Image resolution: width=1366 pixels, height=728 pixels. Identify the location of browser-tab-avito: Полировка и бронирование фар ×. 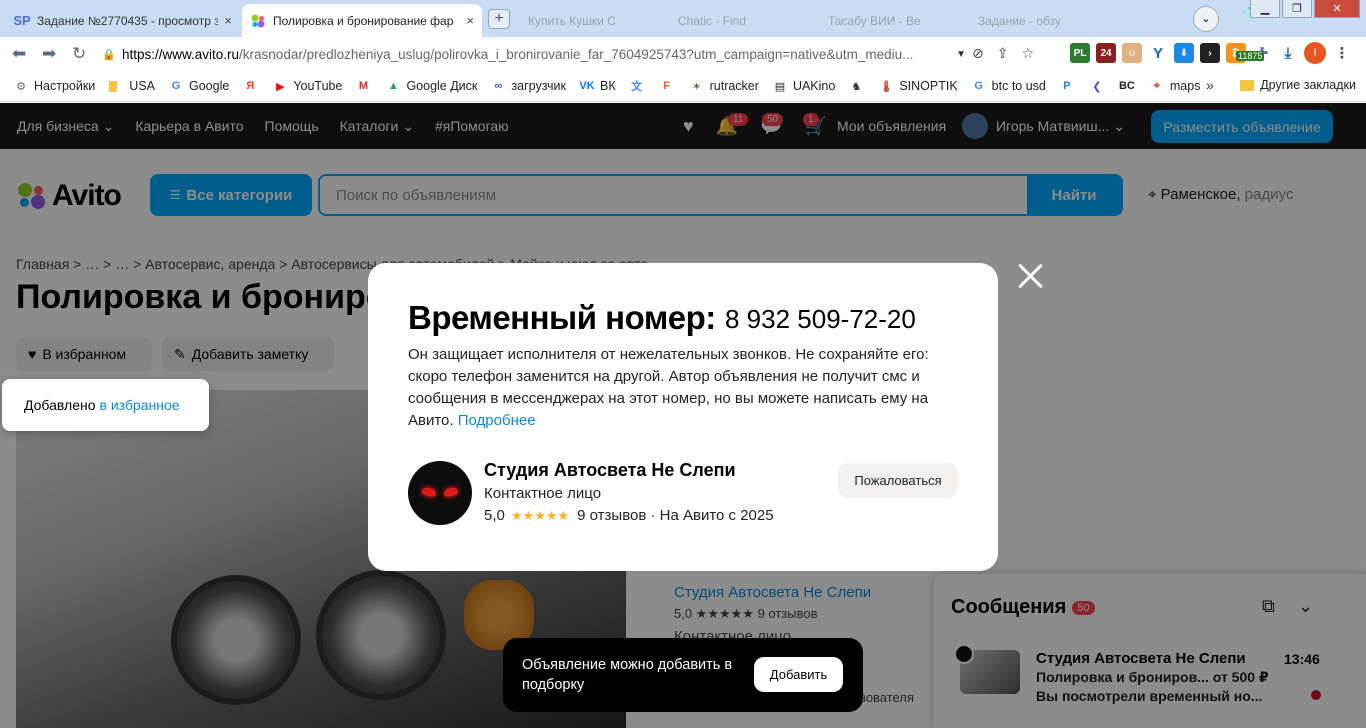
(362, 20).